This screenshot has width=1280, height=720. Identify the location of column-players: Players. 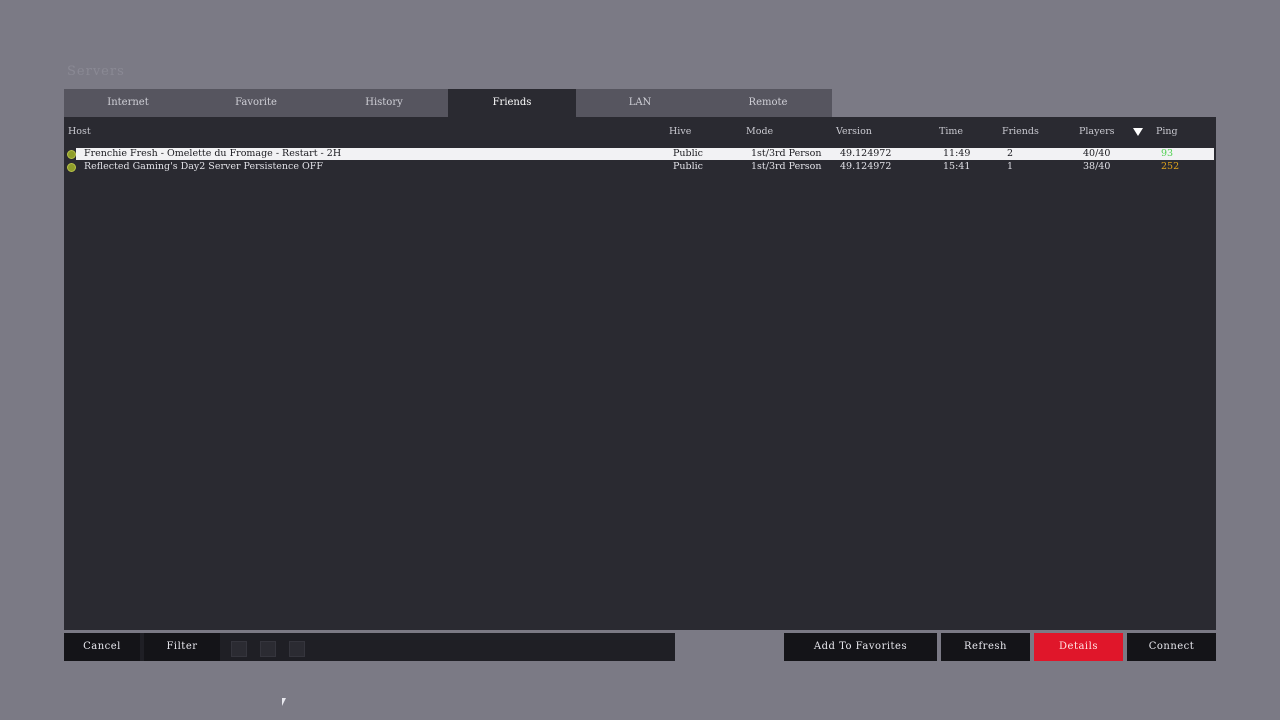
(1097, 131).